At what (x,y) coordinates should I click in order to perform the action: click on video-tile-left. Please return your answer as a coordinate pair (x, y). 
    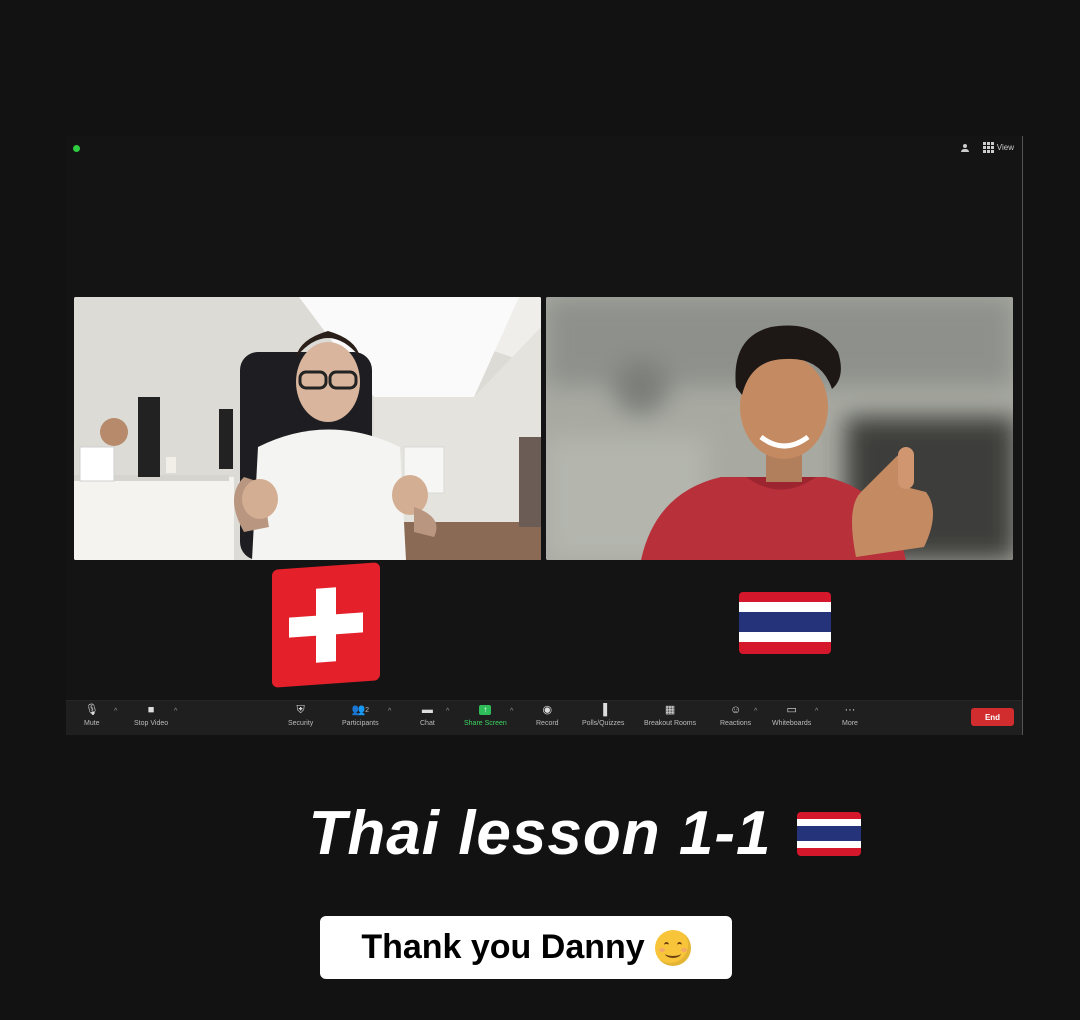
    Looking at the image, I should click on (307, 428).